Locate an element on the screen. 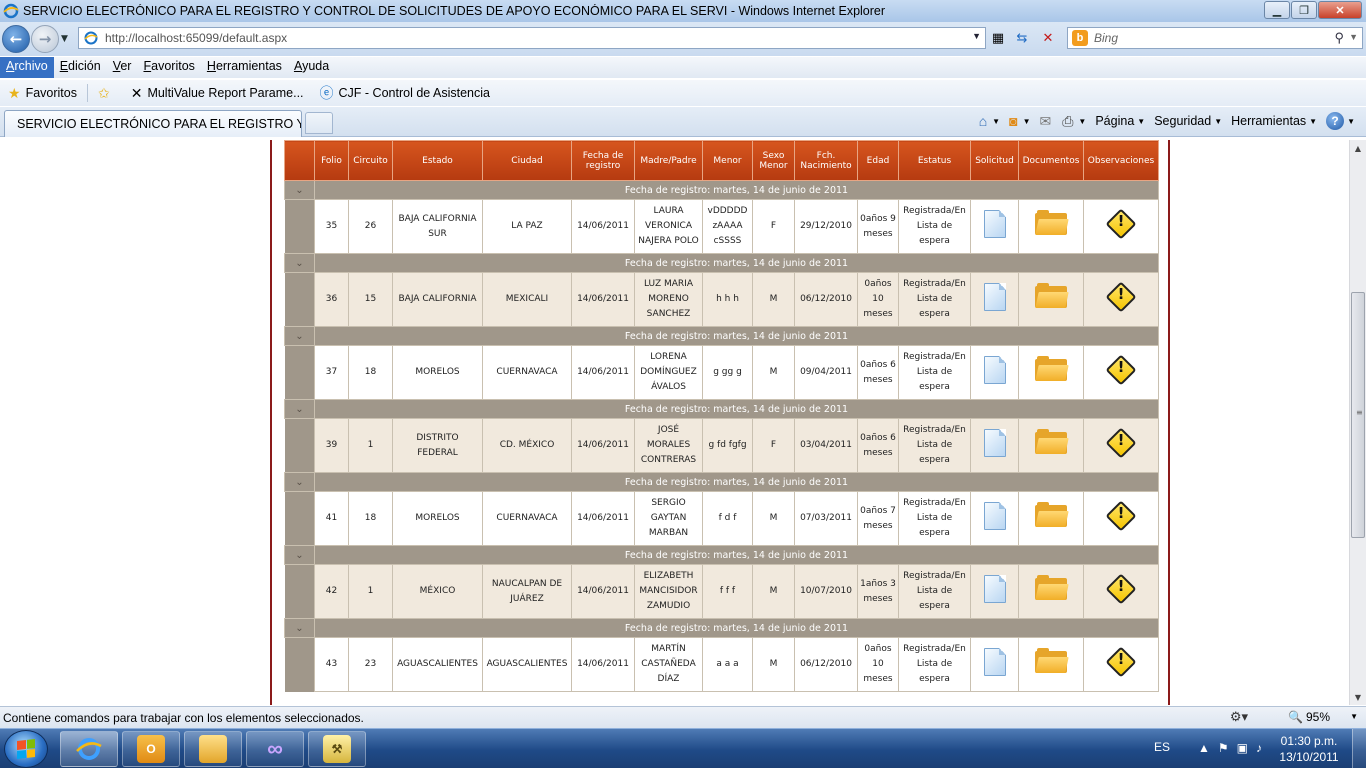 The width and height of the screenshot is (1366, 769). back-button: ← is located at coordinates (16, 39).